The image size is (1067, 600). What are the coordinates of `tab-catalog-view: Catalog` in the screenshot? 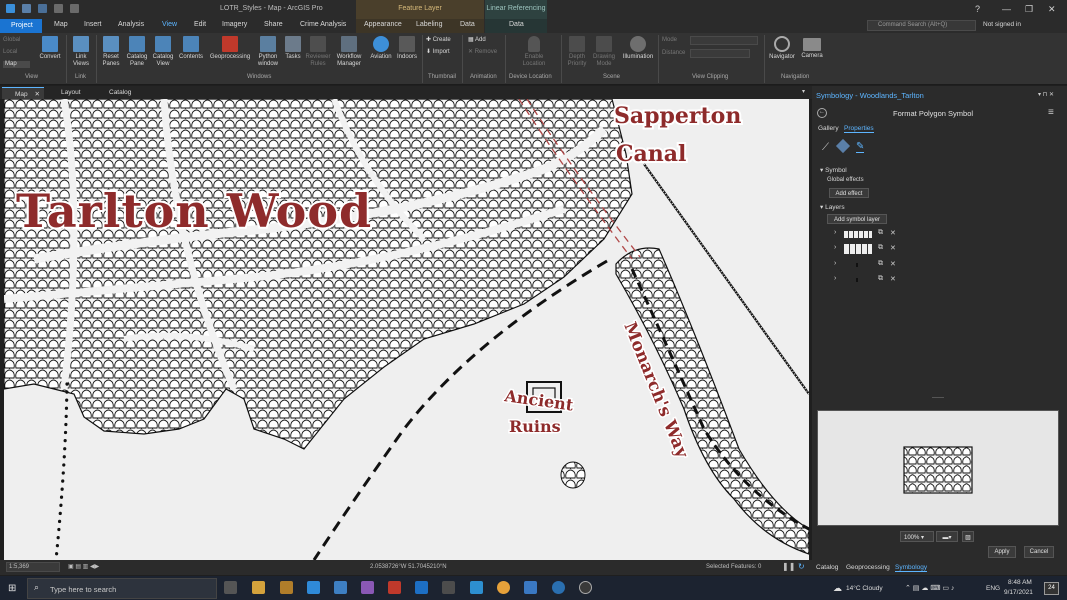 It's located at (115, 93).